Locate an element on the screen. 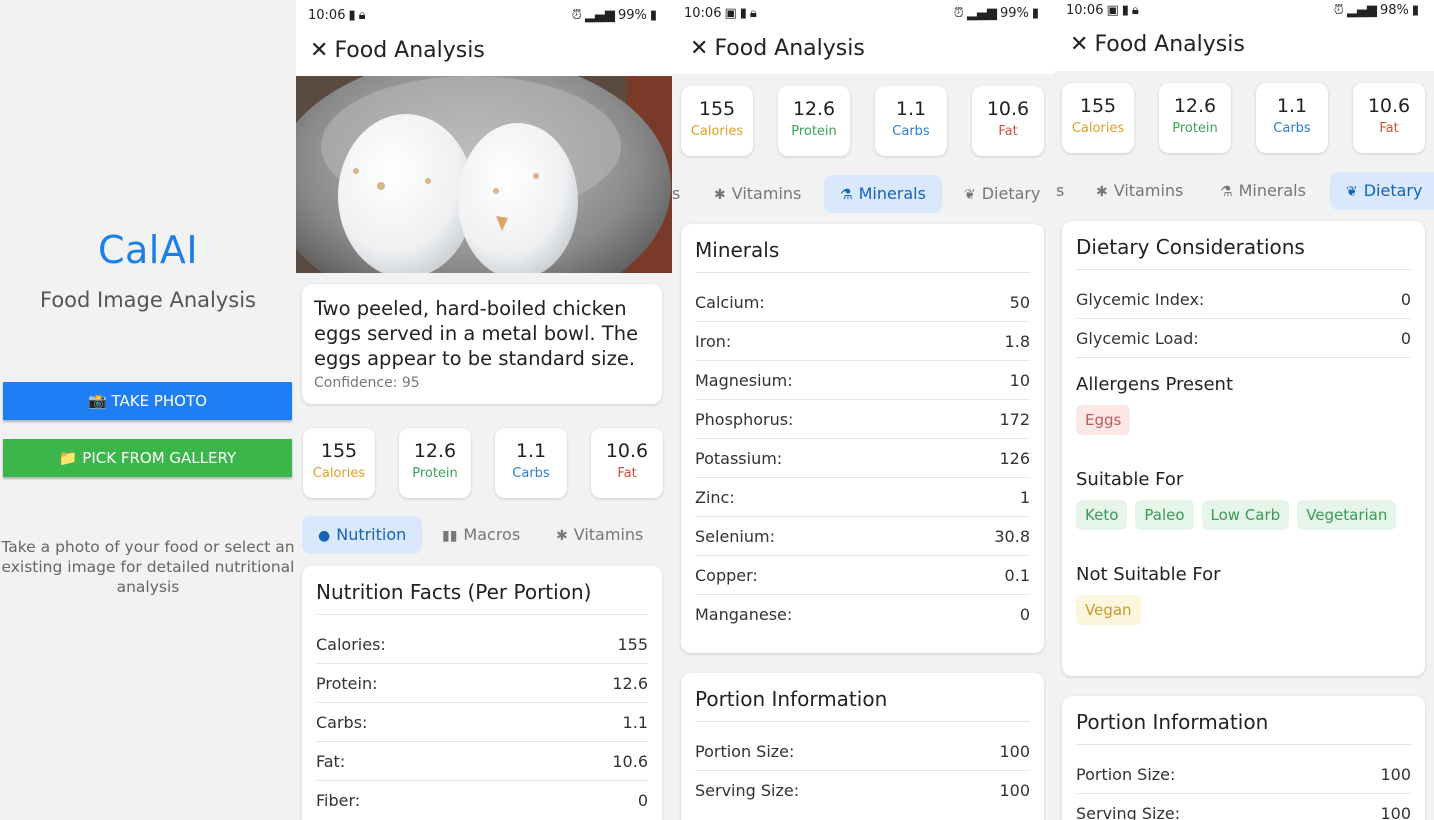  confidence-label: Confidence: 95 is located at coordinates (367, 383).